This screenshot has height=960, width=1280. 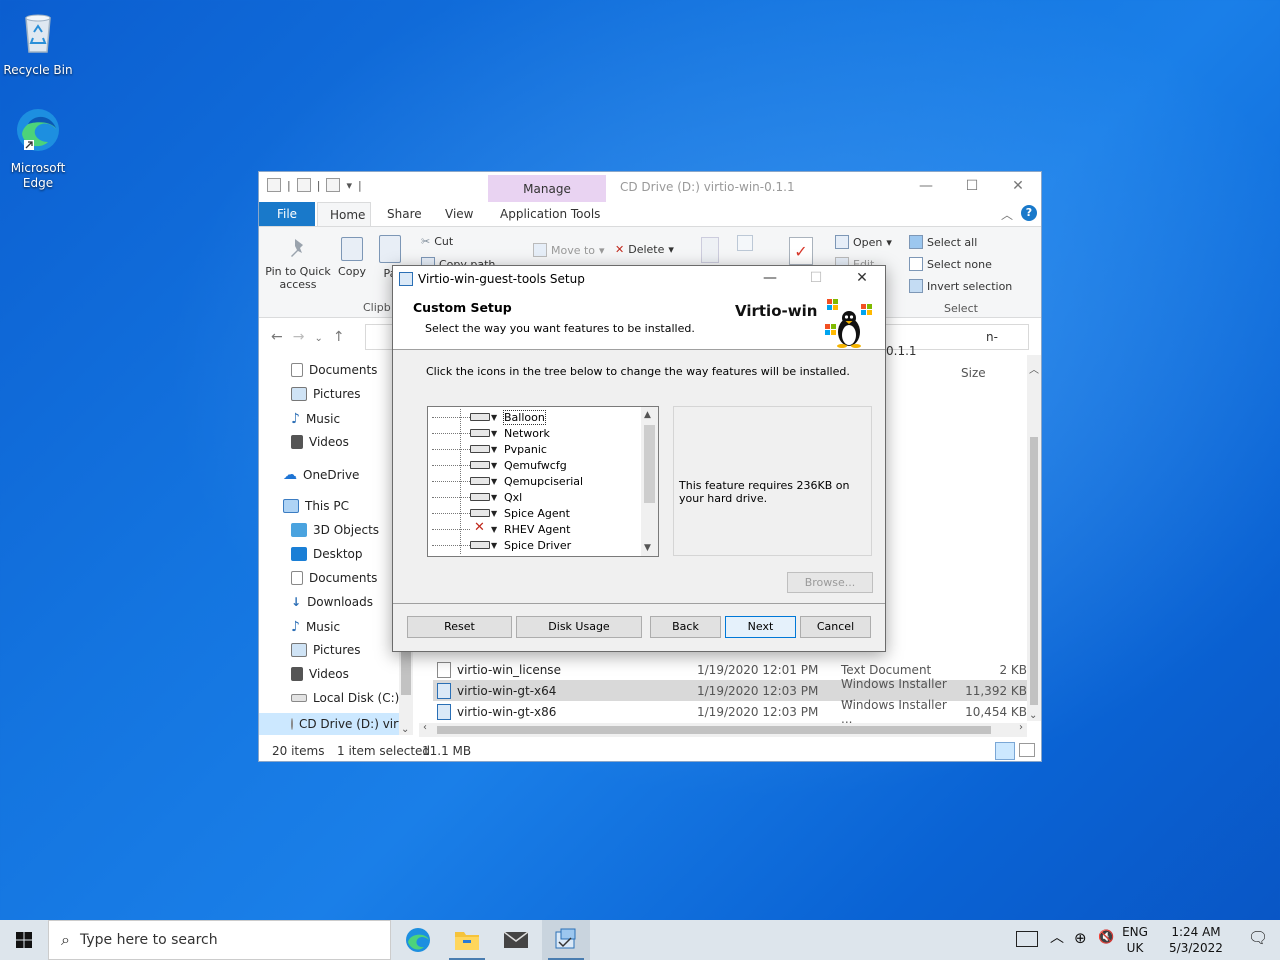 I want to click on news-icon, so click(x=1027, y=939).